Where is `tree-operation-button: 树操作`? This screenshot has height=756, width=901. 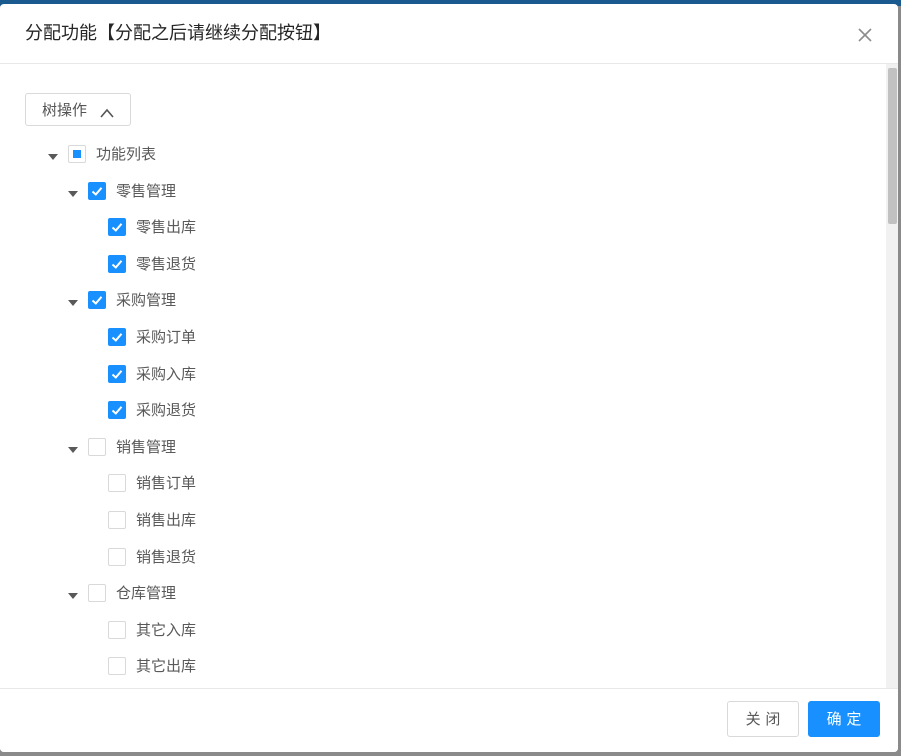 tree-operation-button: 树操作 is located at coordinates (78, 109).